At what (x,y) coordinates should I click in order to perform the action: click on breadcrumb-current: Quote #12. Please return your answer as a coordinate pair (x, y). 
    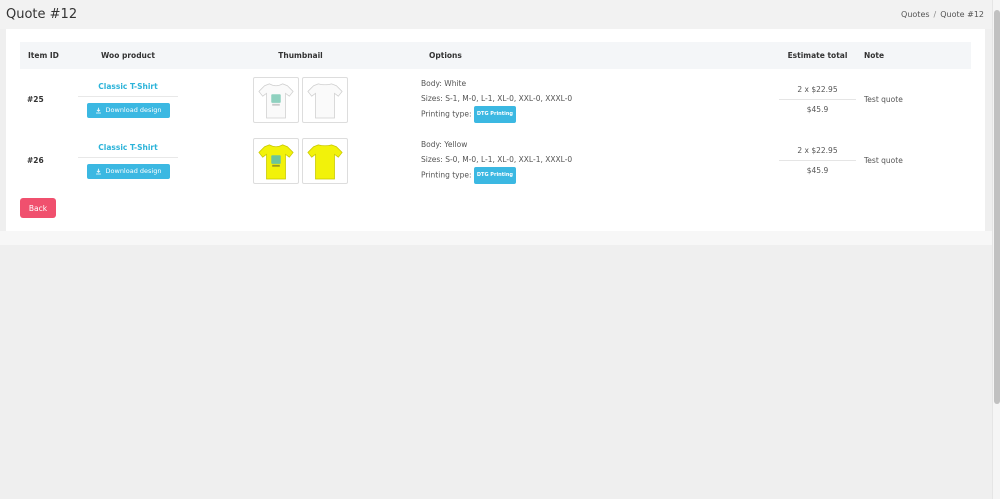
    Looking at the image, I should click on (962, 14).